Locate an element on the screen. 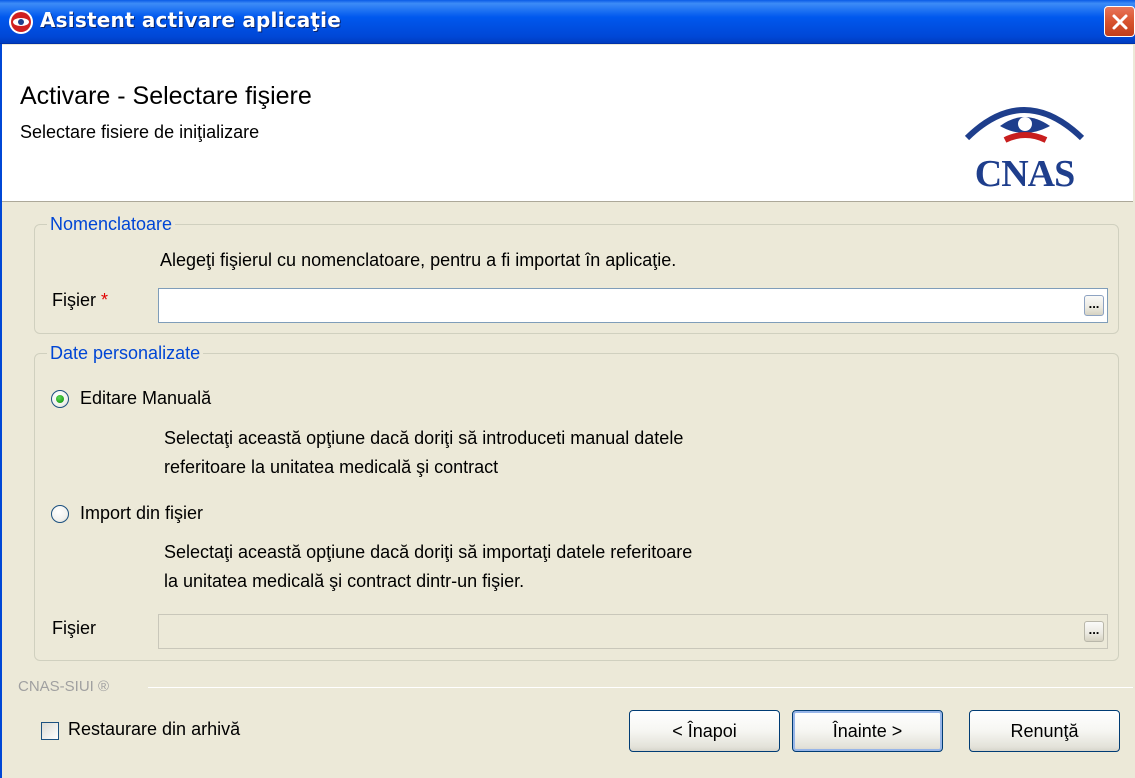  back-button: < Înapoi is located at coordinates (704, 731).